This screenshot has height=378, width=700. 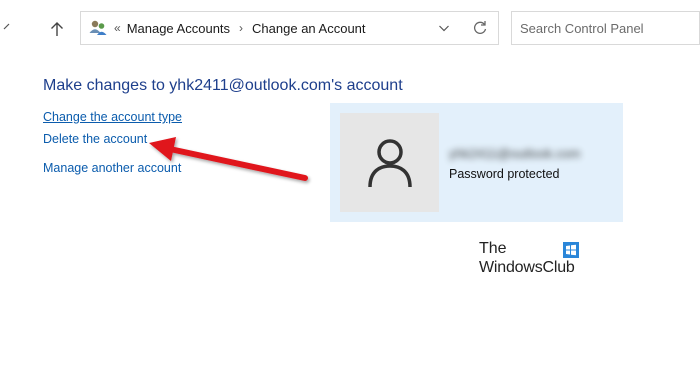 I want to click on watermark-logo: The WindowsClub, so click(x=538, y=260).